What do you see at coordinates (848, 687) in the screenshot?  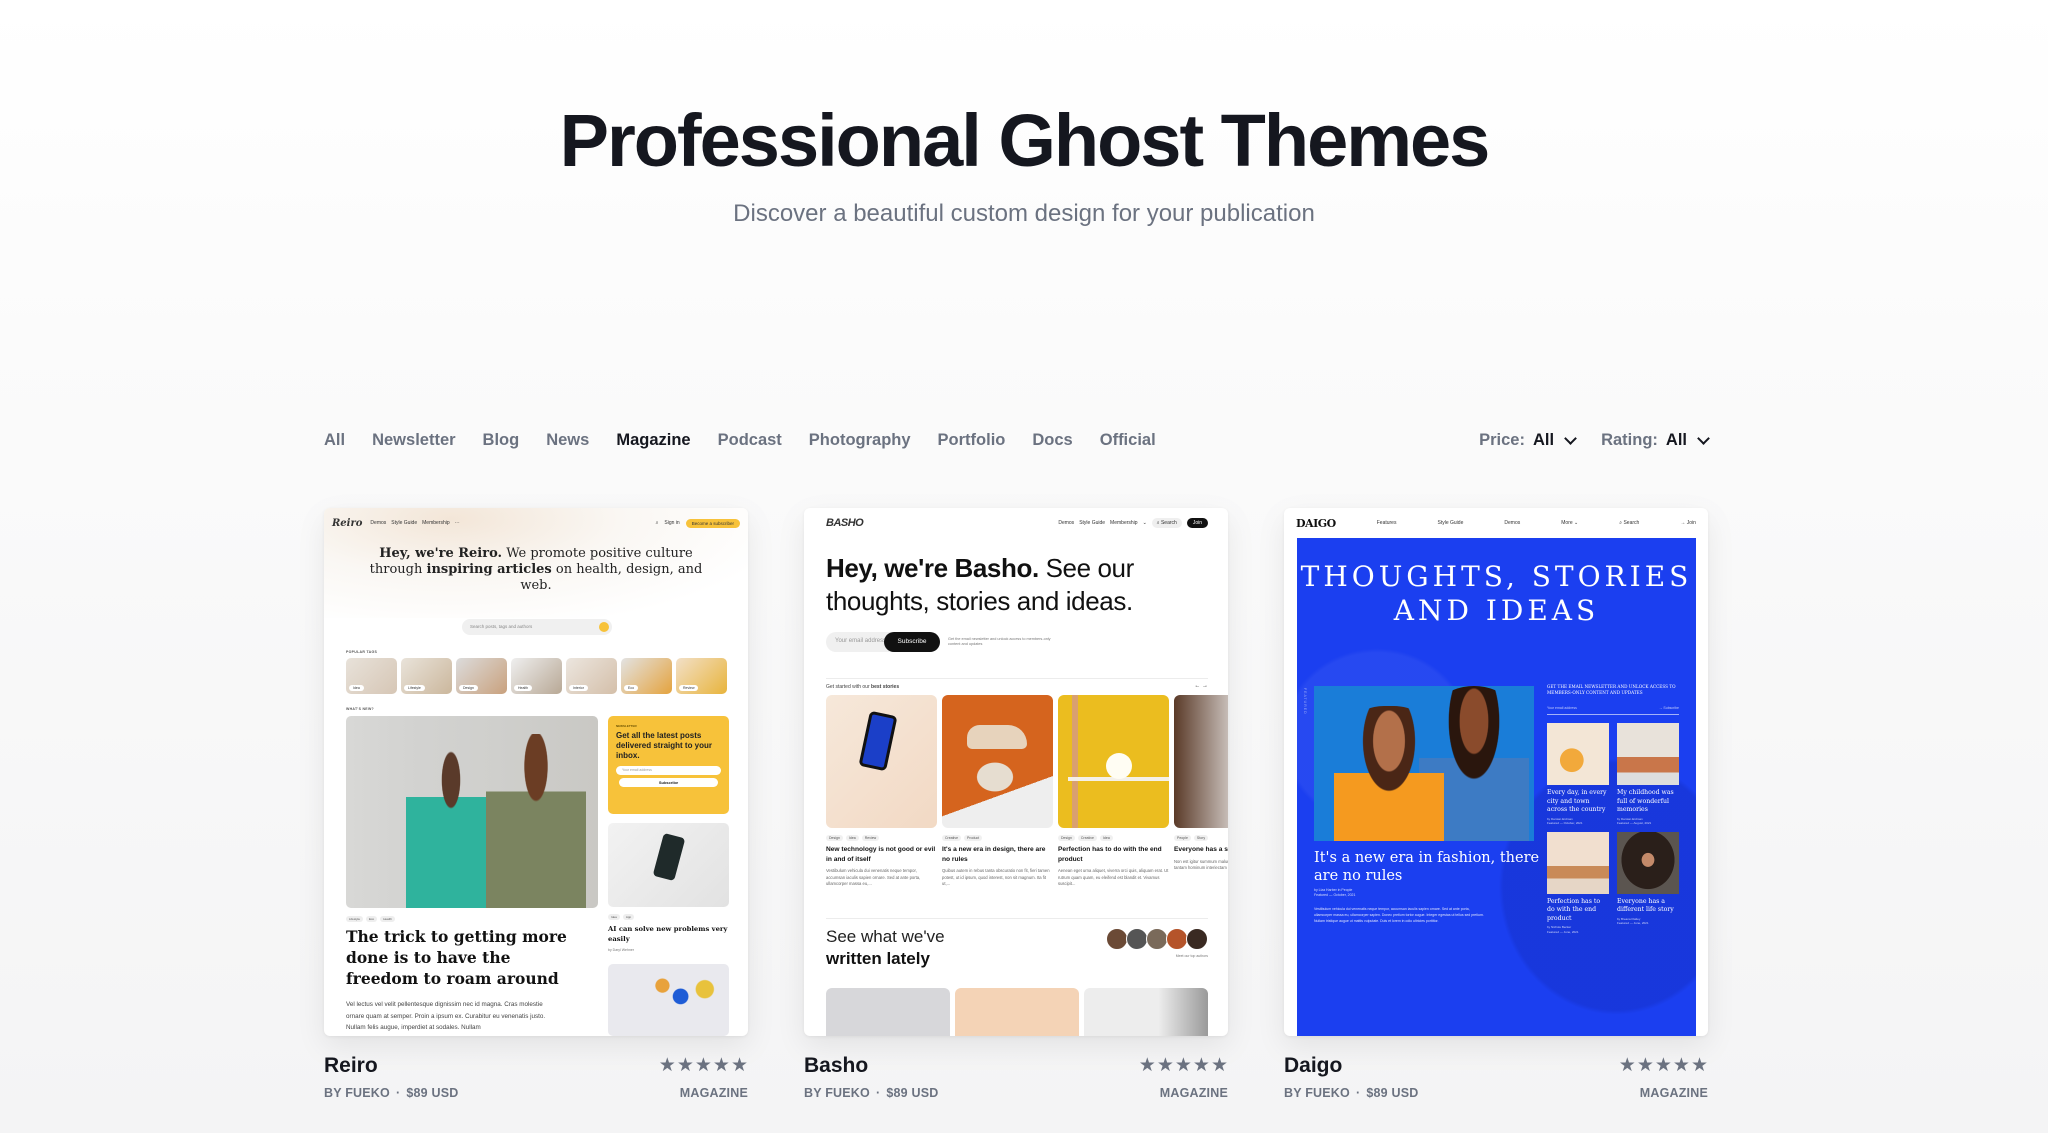 I see `section-text: Get started with our` at bounding box center [848, 687].